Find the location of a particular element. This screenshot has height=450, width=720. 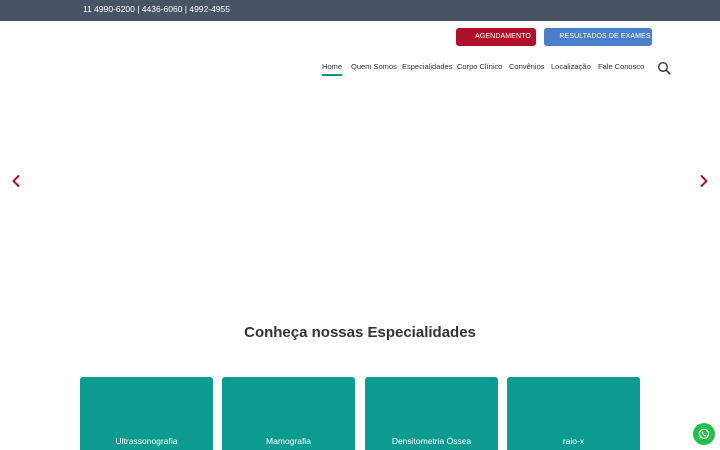

nav-item-quem-somos: Quem Somos is located at coordinates (374, 66).